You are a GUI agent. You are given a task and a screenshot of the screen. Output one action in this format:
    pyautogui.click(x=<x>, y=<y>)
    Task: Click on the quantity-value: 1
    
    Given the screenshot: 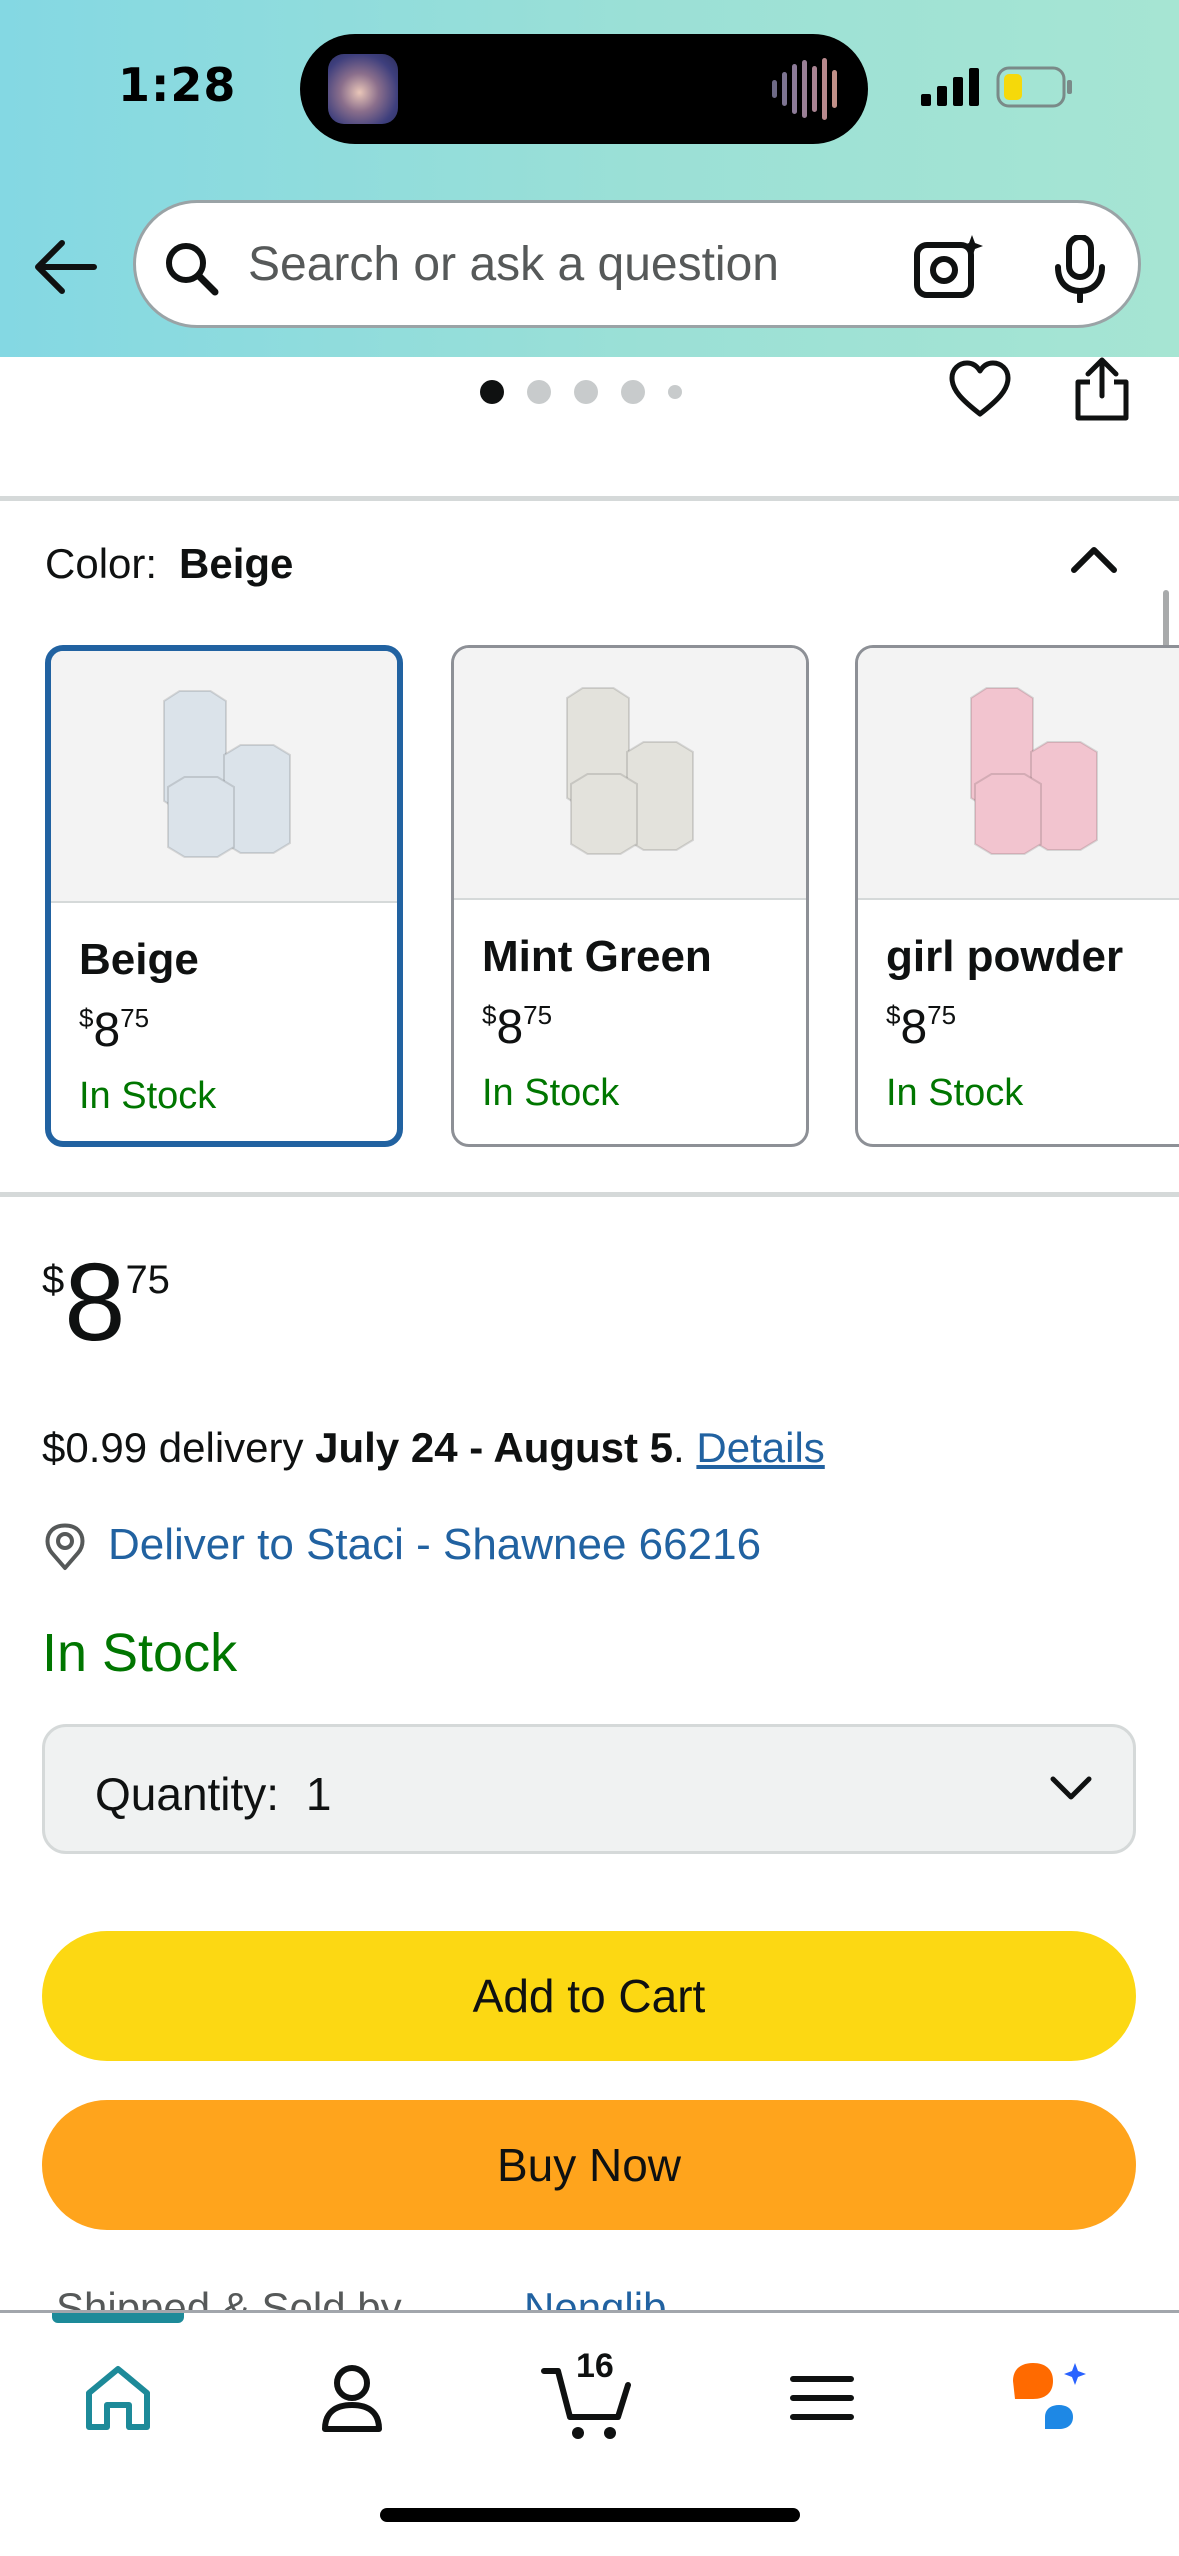 What is the action you would take?
    pyautogui.click(x=318, y=1794)
    